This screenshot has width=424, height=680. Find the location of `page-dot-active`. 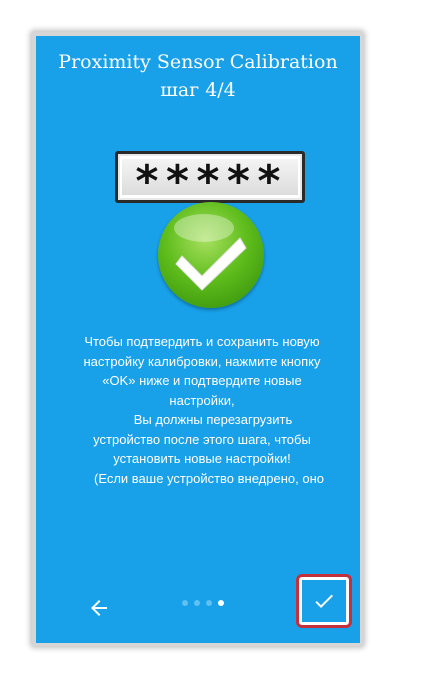

page-dot-active is located at coordinates (221, 603).